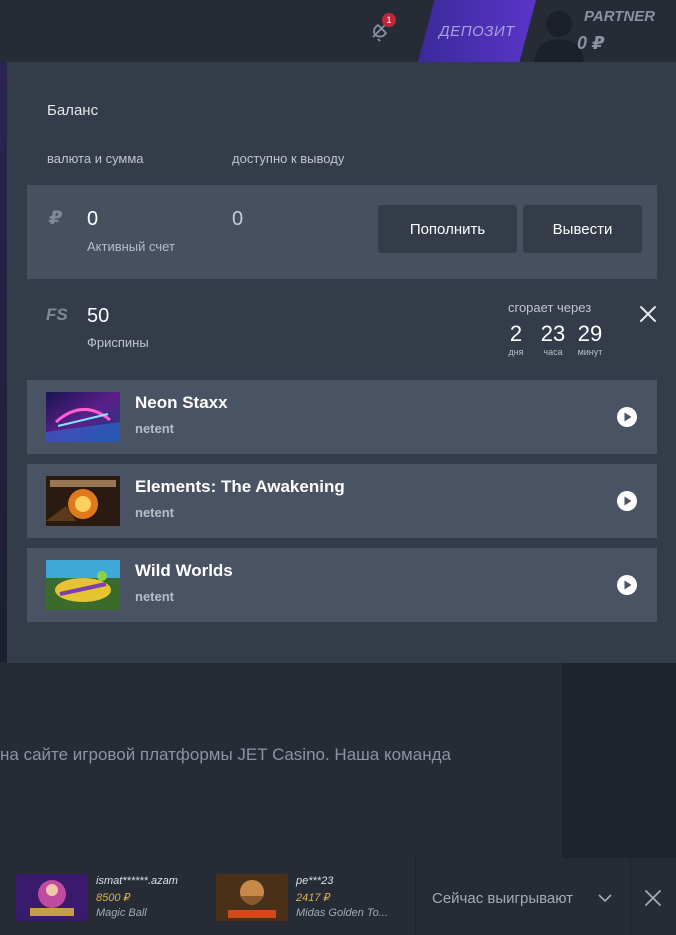 The width and height of the screenshot is (676, 935). What do you see at coordinates (288, 158) in the screenshot?
I see `available-column-label: доступно к выводу` at bounding box center [288, 158].